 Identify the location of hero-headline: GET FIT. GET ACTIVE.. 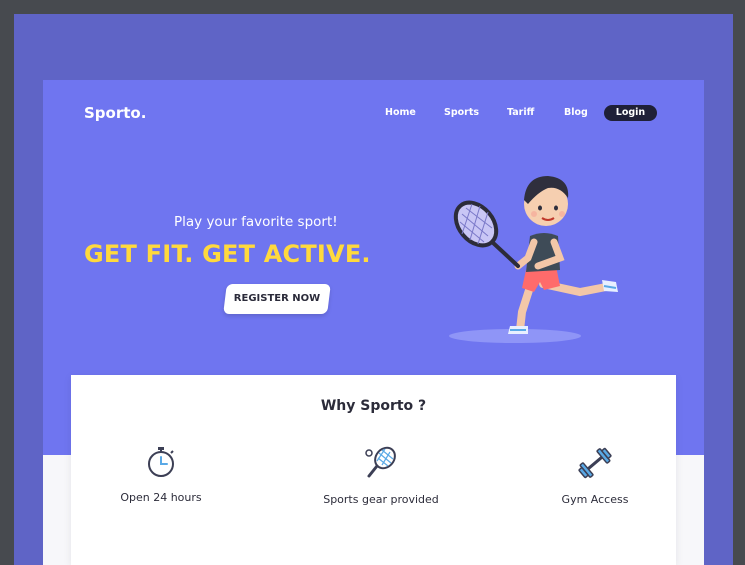
(227, 254).